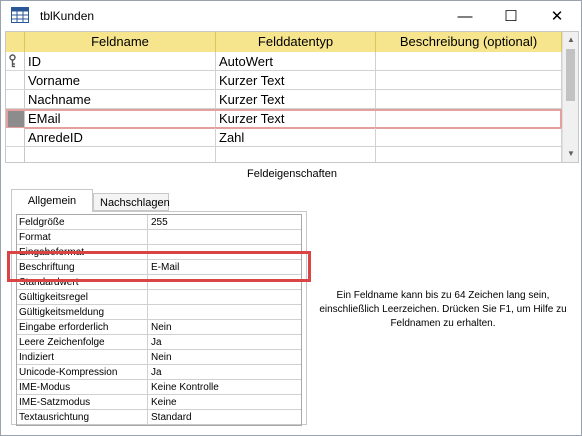 This screenshot has height=436, width=582. I want to click on property-name: Leere Zeichenfolge, so click(82, 342).